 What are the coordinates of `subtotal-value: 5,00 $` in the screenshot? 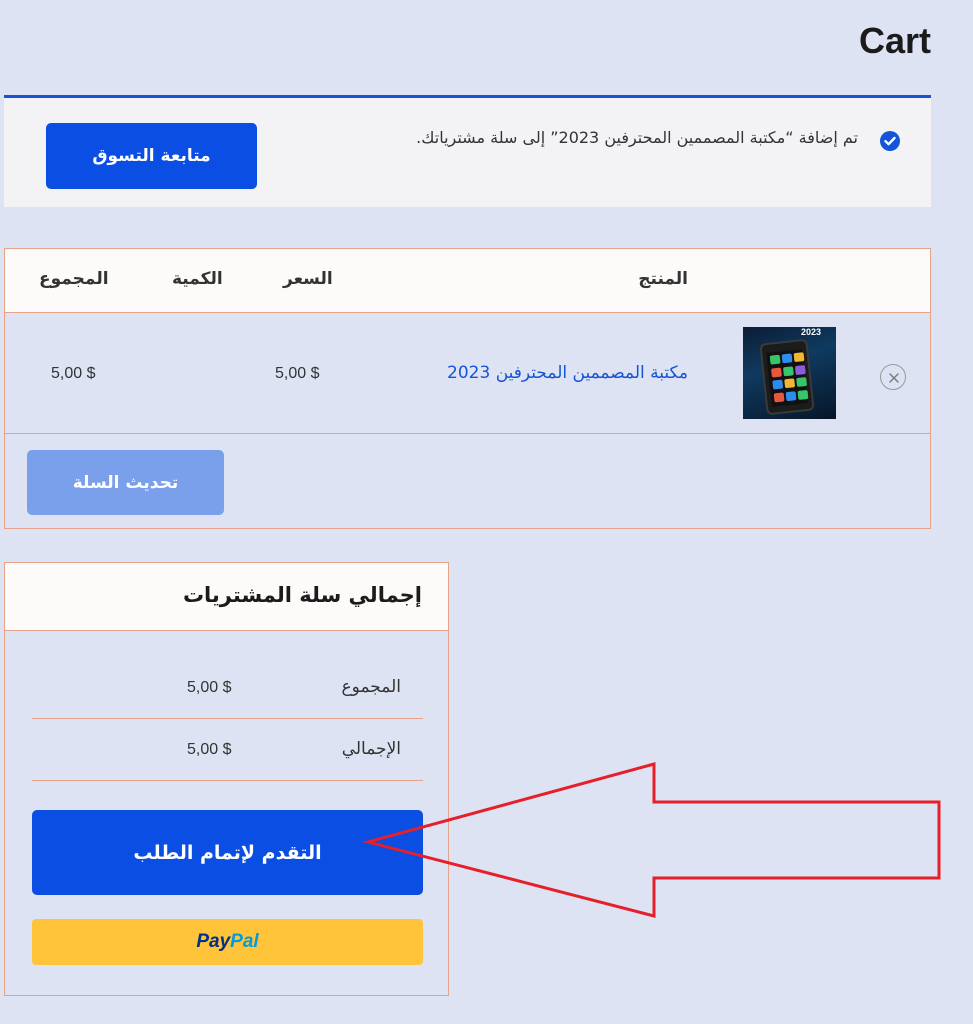 It's located at (209, 687).